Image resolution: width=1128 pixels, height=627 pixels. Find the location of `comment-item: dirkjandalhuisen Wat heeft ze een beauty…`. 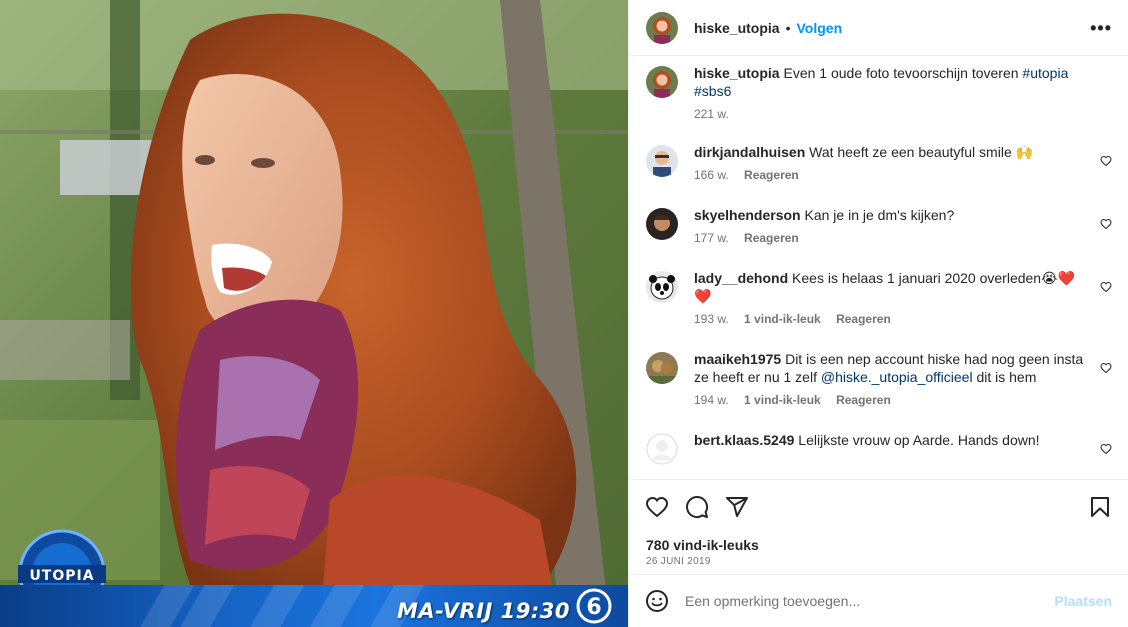

comment-item: dirkjandalhuisen Wat heeft ze een beauty… is located at coordinates (879, 162).